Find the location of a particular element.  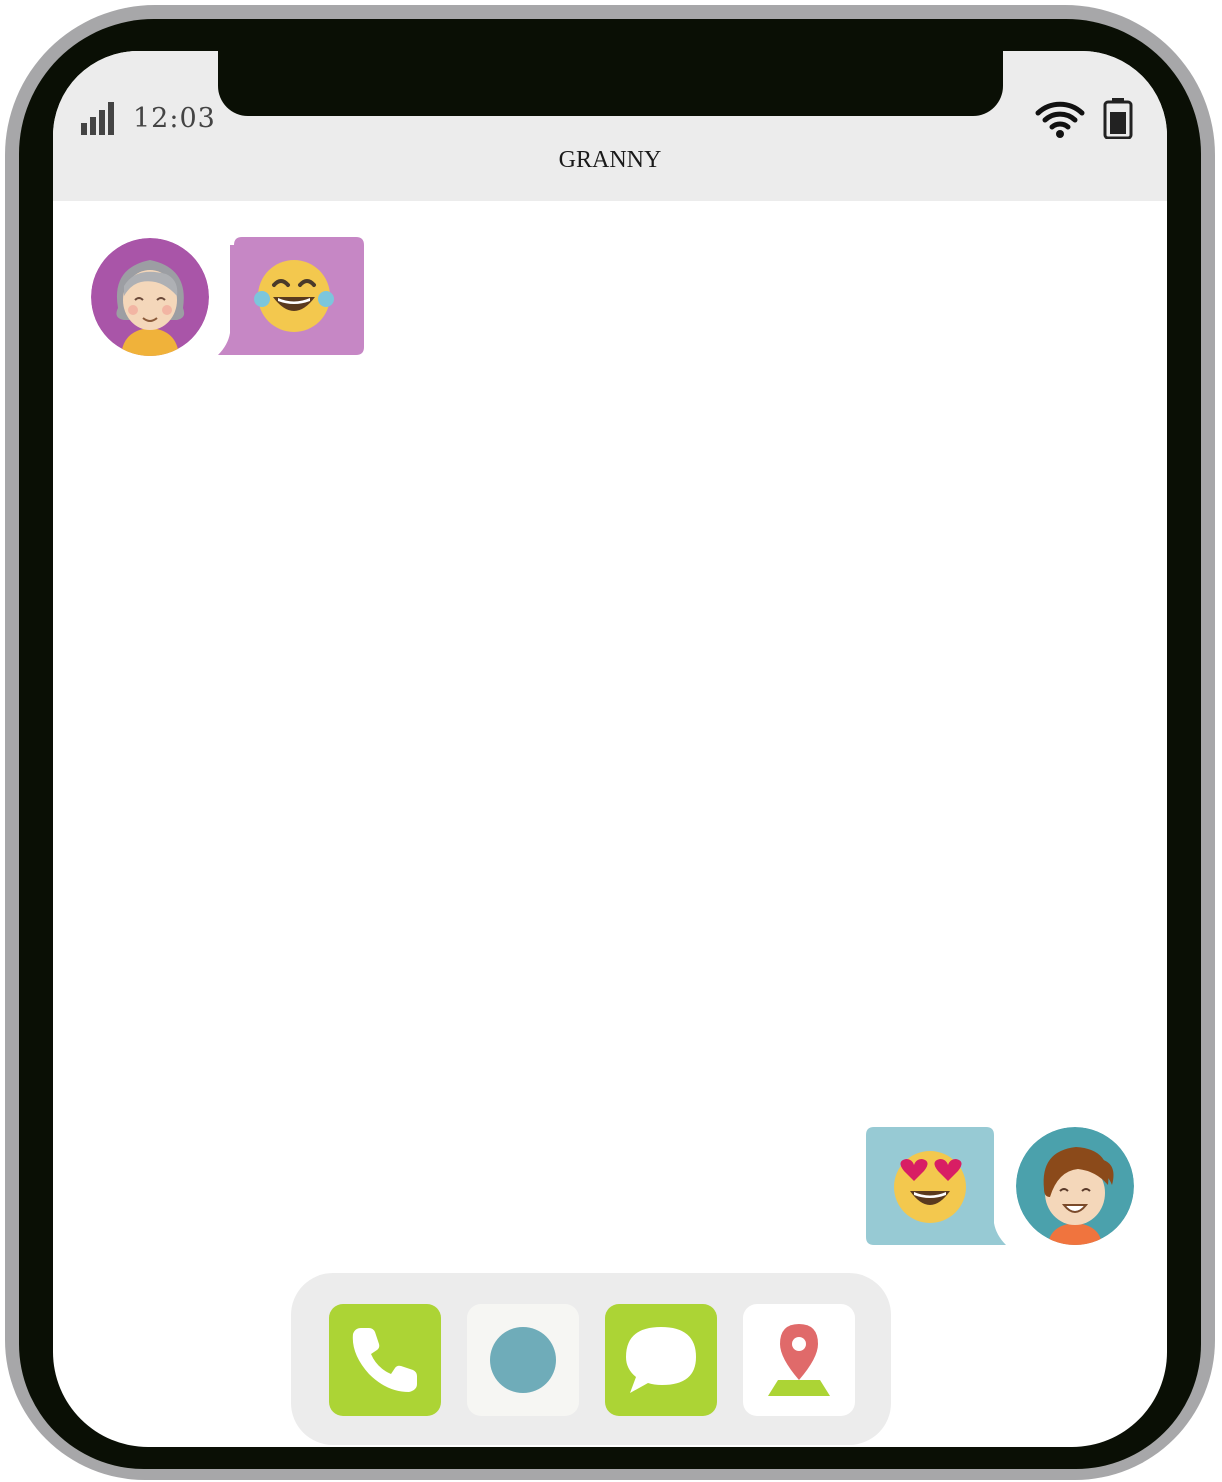

message-button is located at coordinates (661, 1360).